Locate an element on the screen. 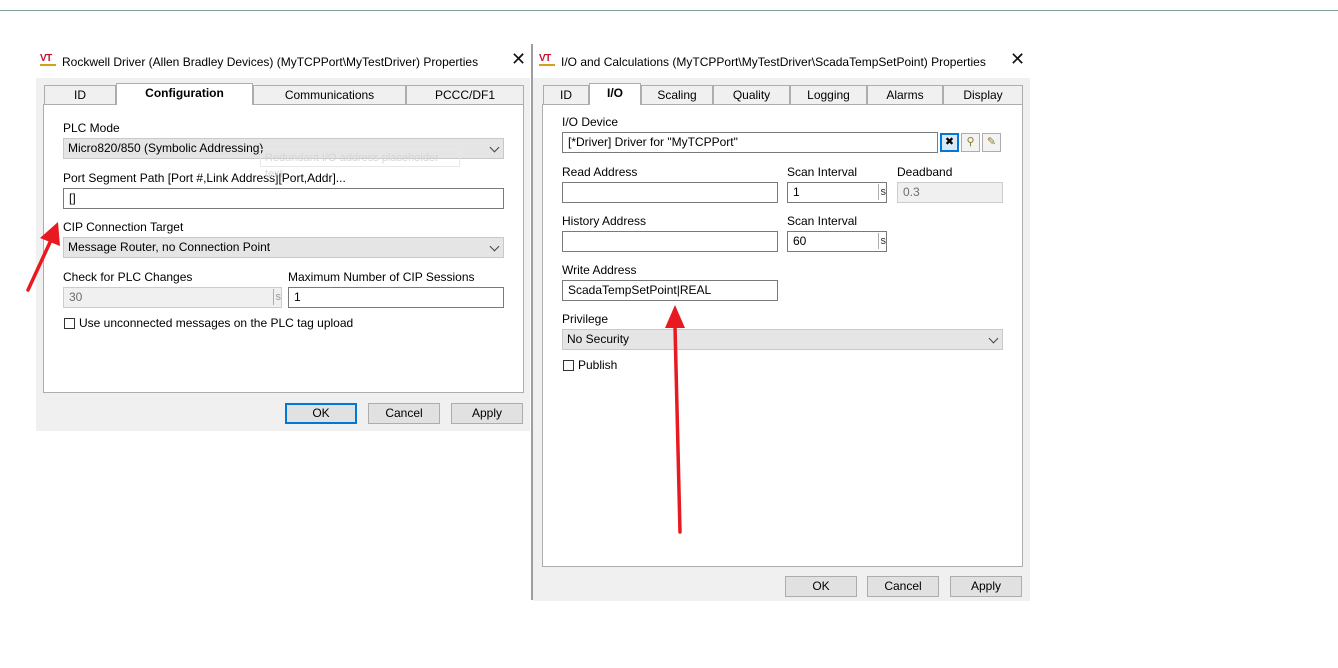 This screenshot has height=668, width=1338. unconnected-checkbox is located at coordinates (69, 323).